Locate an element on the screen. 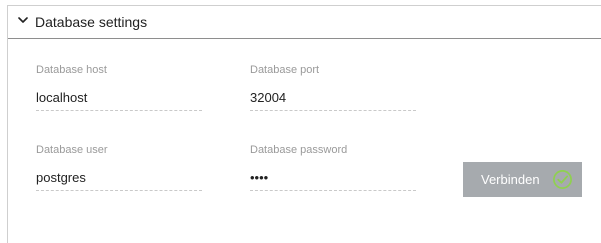 Image resolution: width=601 pixels, height=243 pixels. database-settings-header: Database settings is located at coordinates (304, 22).